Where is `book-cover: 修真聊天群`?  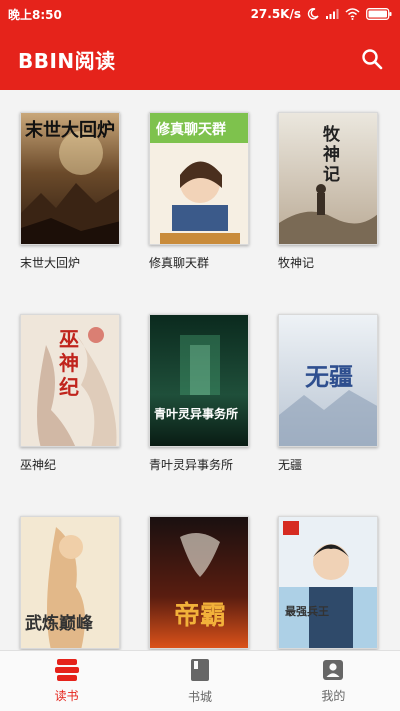
book-cover: 修真聊天群 is located at coordinates (199, 178).